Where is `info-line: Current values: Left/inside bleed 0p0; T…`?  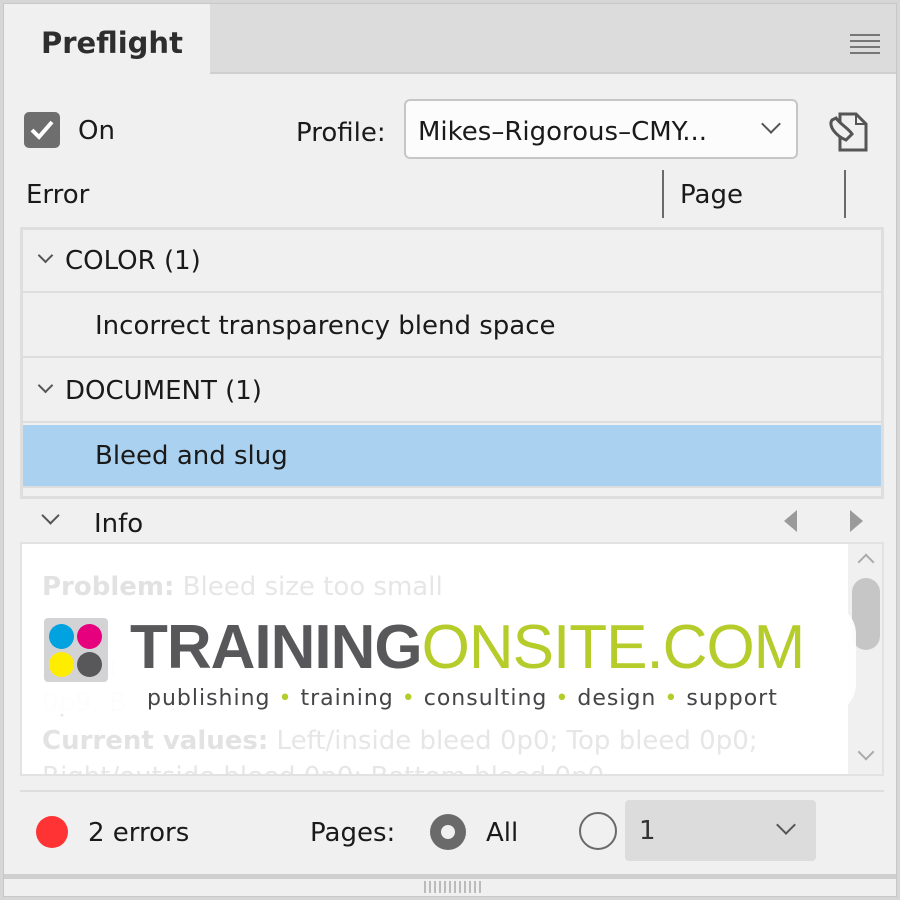 info-line: Current values: Left/inside bleed 0p0; T… is located at coordinates (400, 741).